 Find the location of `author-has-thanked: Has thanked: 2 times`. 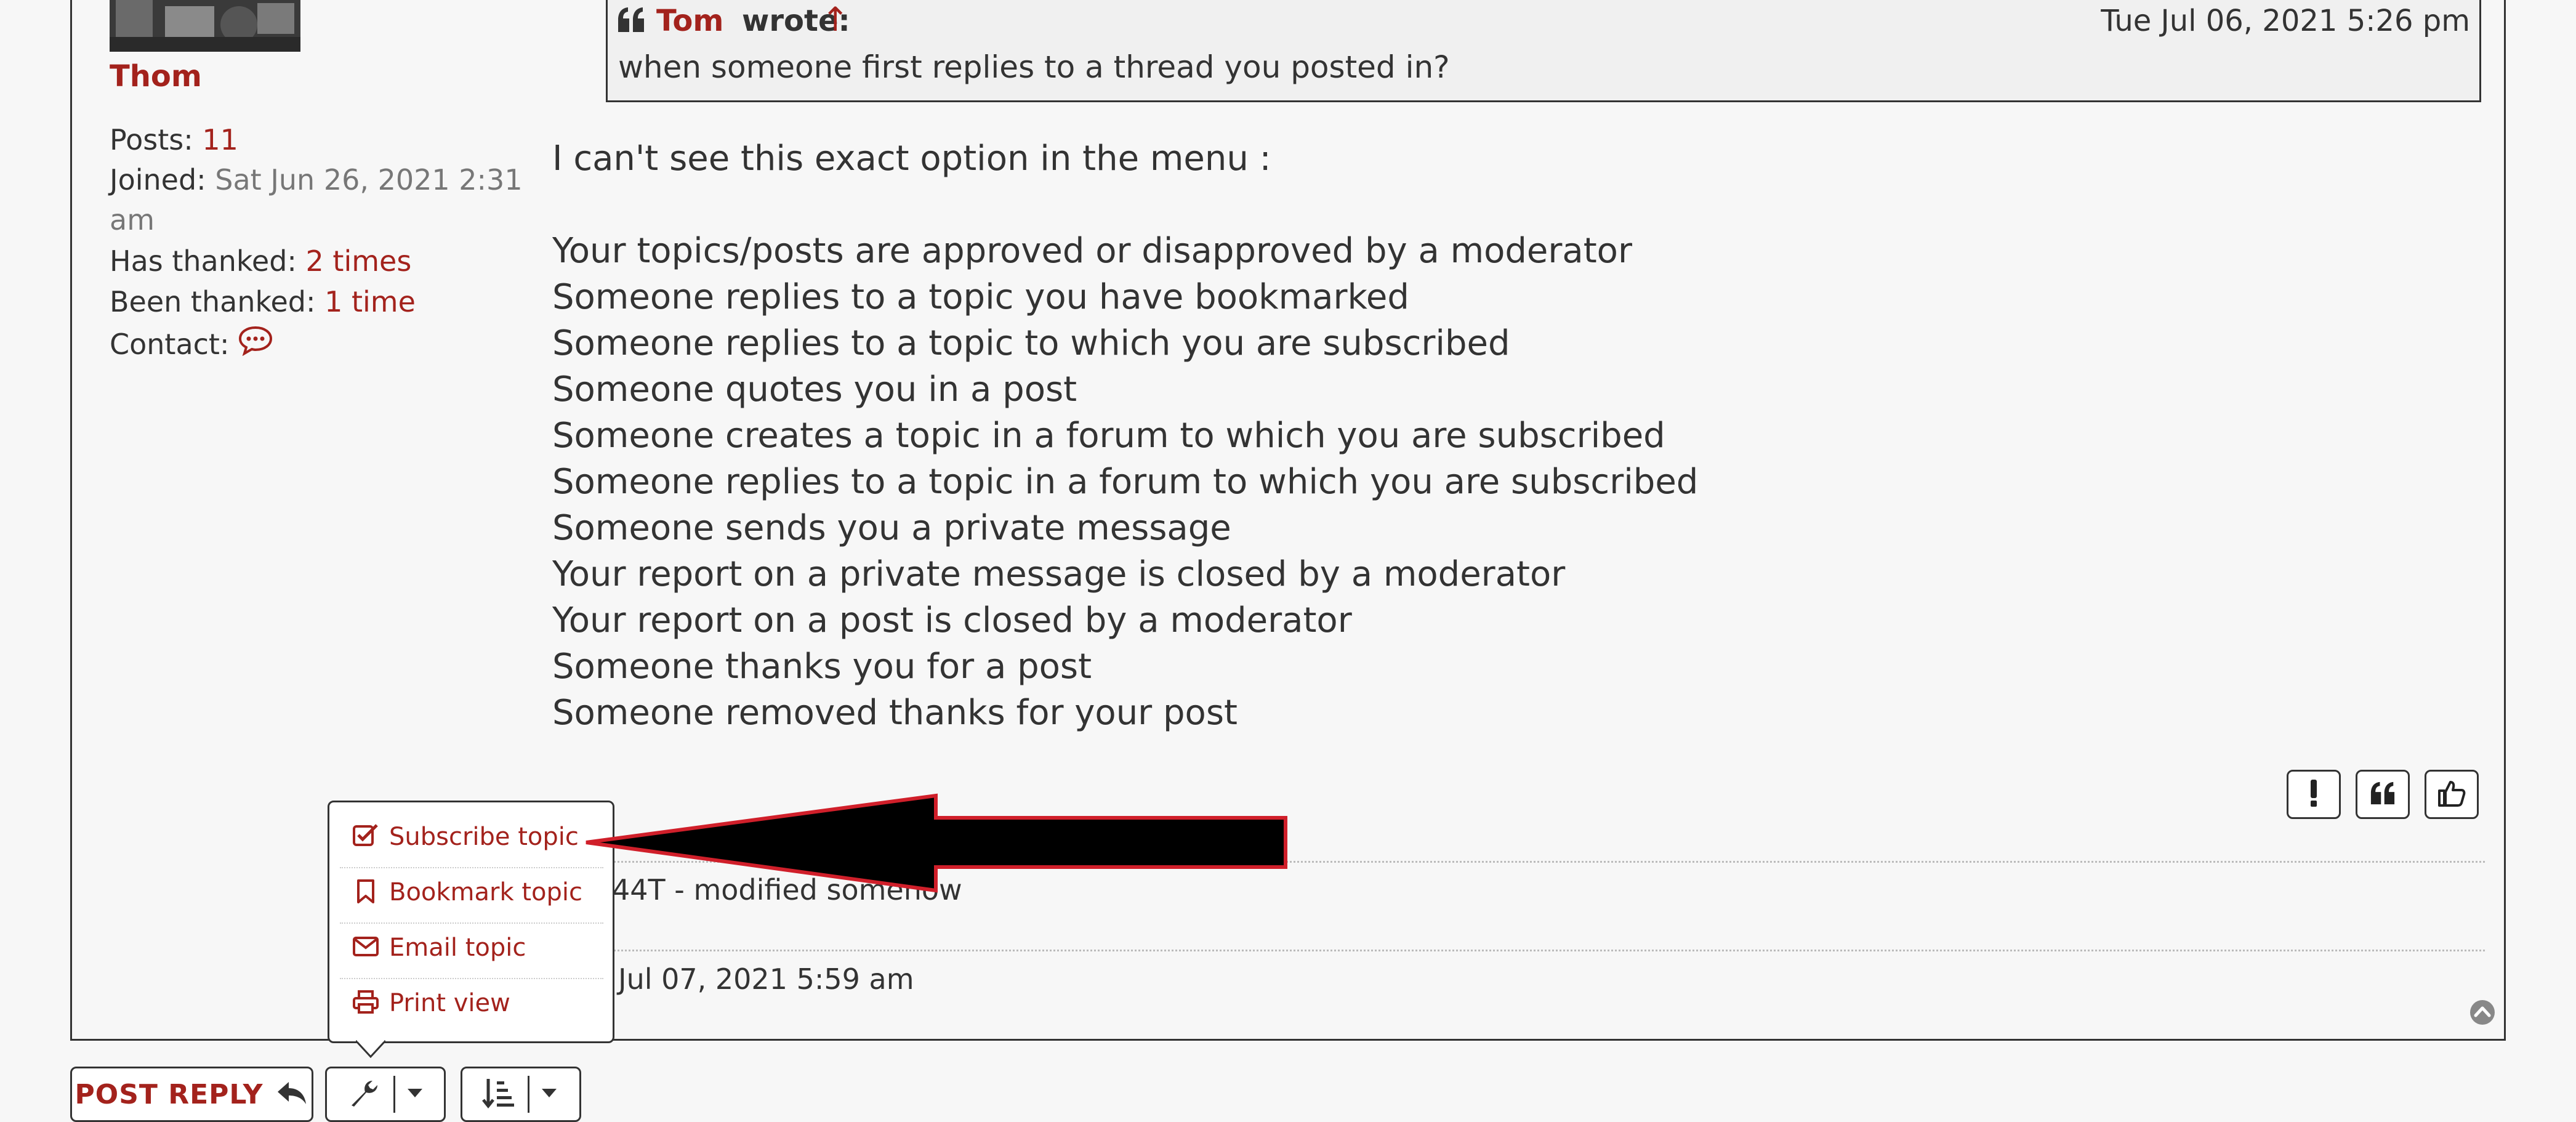

author-has-thanked: Has thanked: 2 times is located at coordinates (260, 261).